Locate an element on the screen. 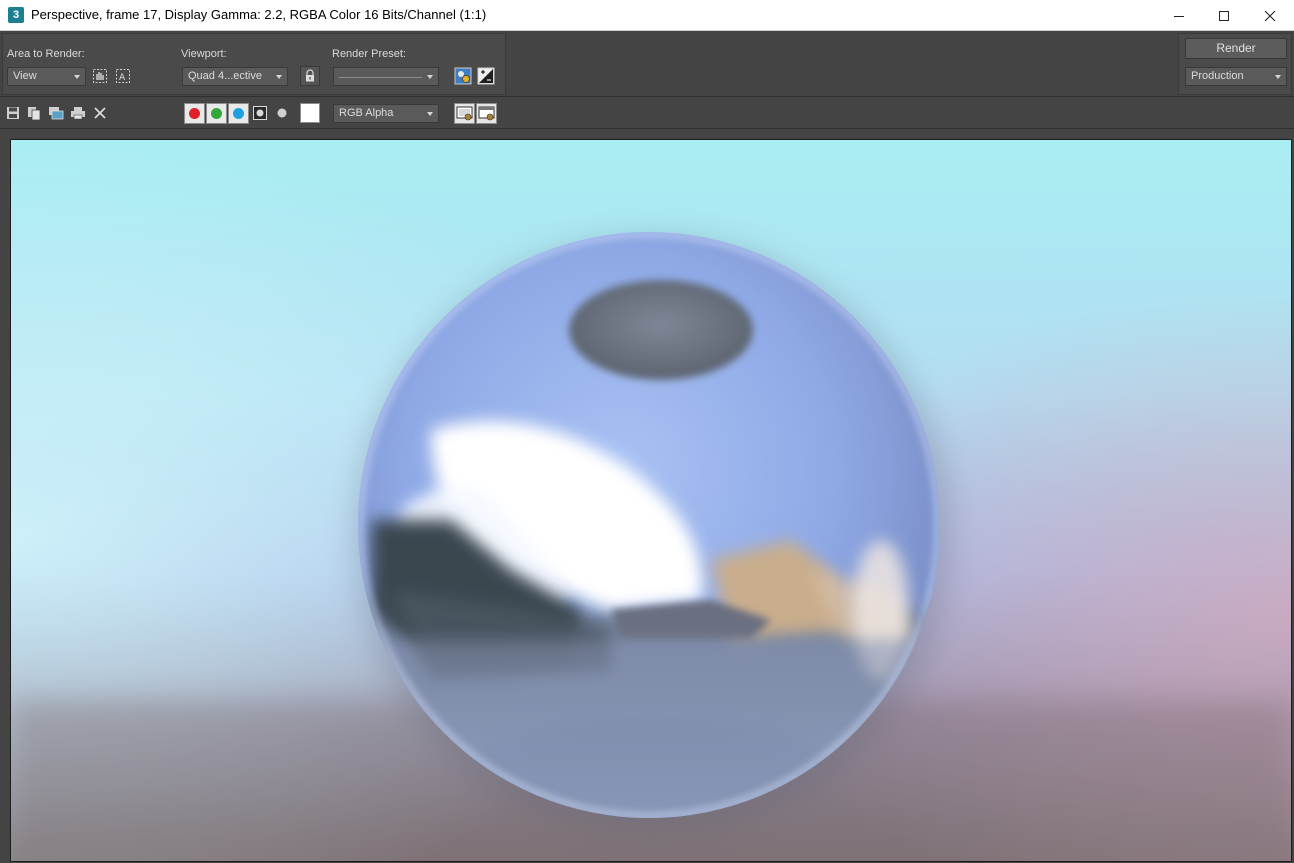 The height and width of the screenshot is (863, 1294). blue-channel-toggle is located at coordinates (238, 113).